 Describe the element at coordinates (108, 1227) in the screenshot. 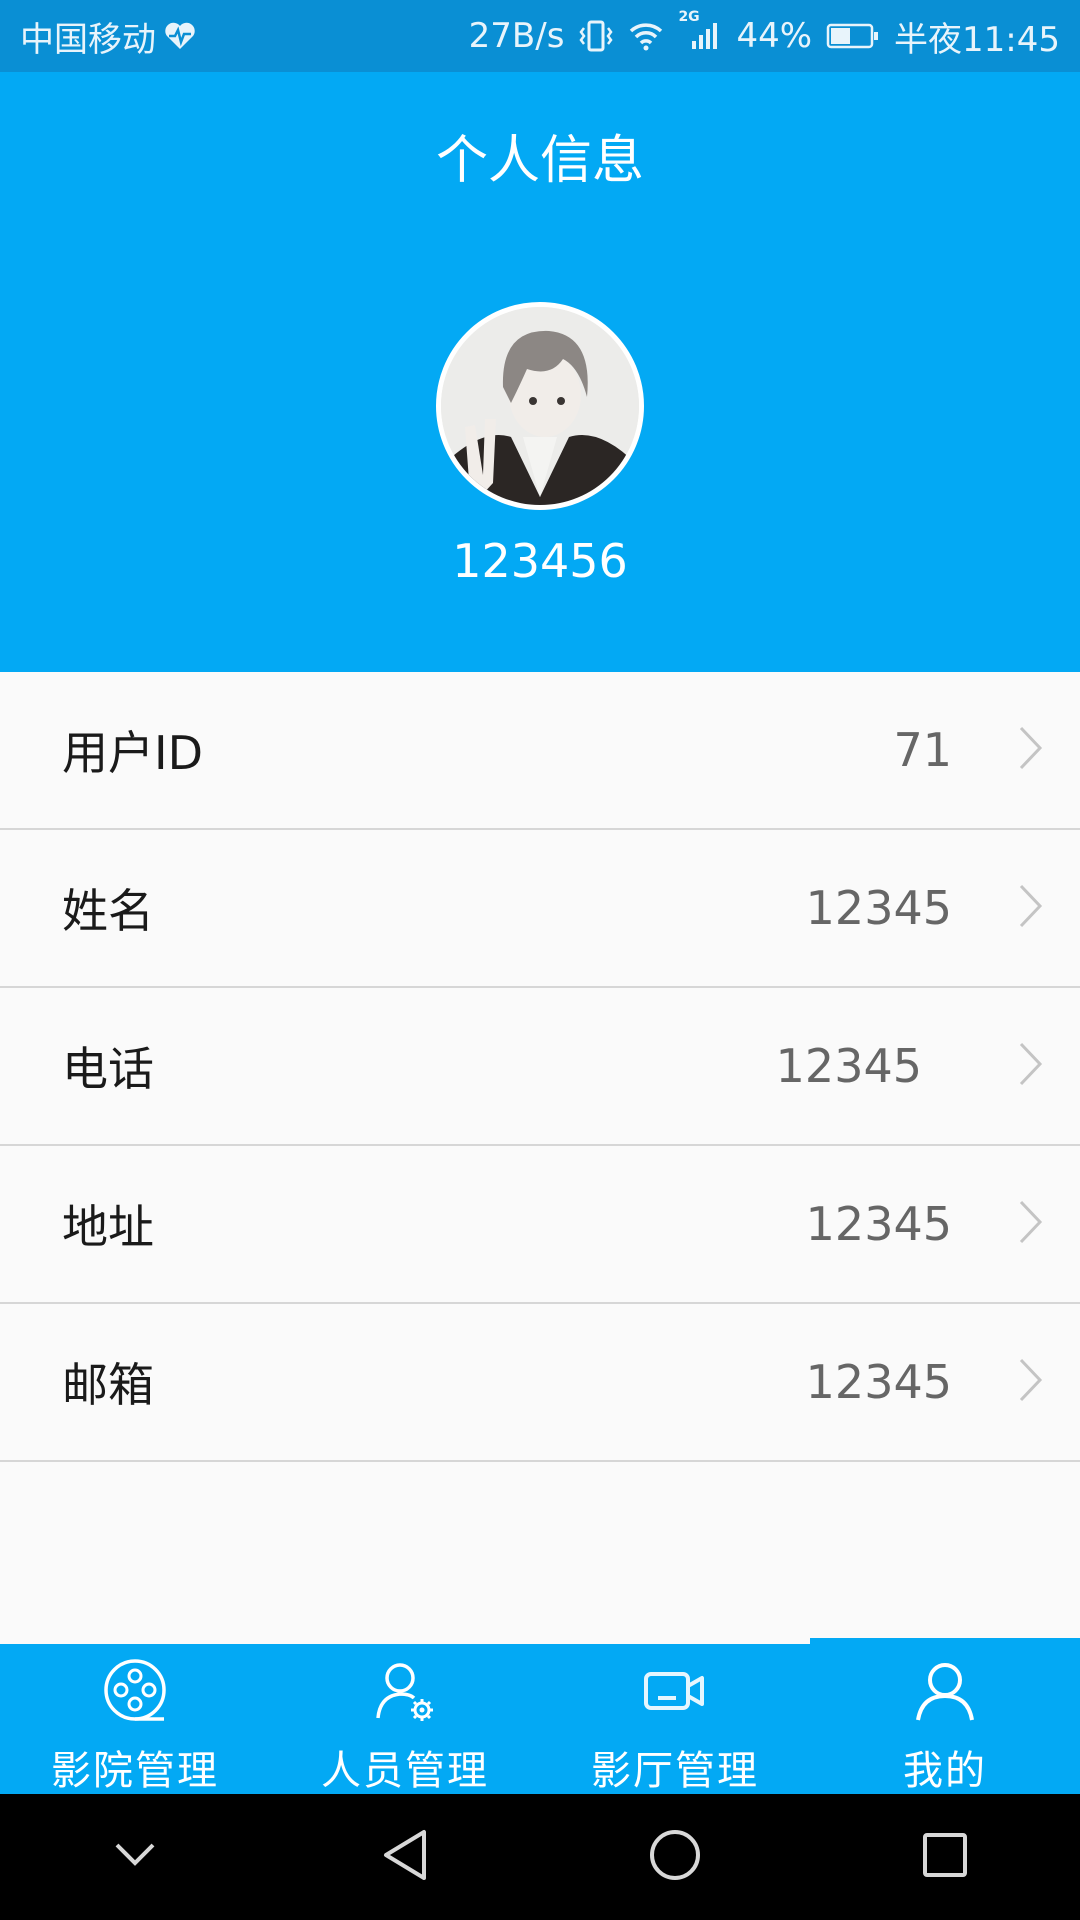

I see `row-label: 地址` at that location.